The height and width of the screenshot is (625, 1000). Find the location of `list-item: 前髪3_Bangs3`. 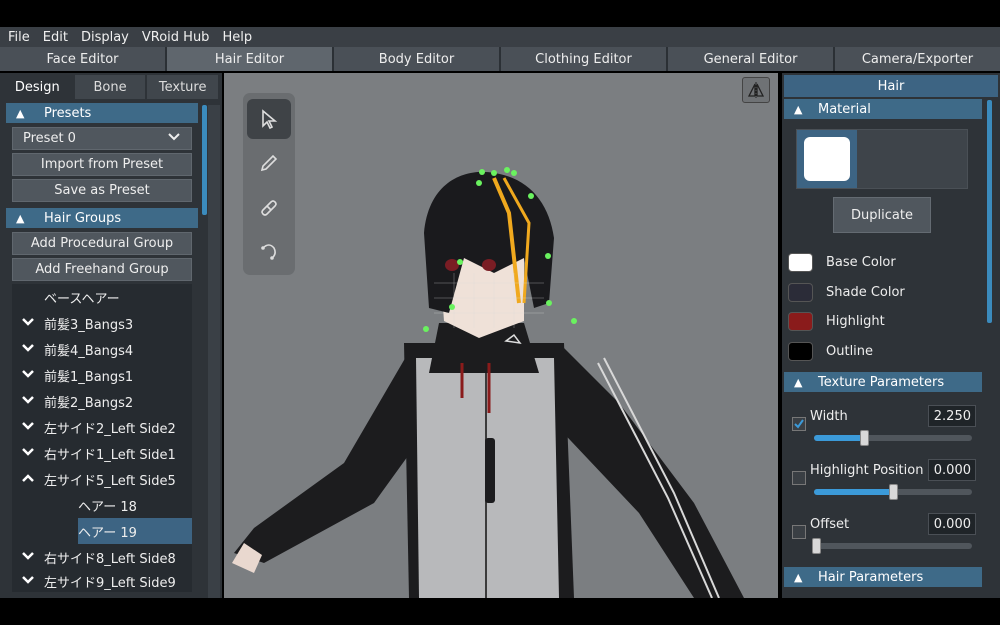

list-item: 前髪3_Bangs3 is located at coordinates (102, 323).